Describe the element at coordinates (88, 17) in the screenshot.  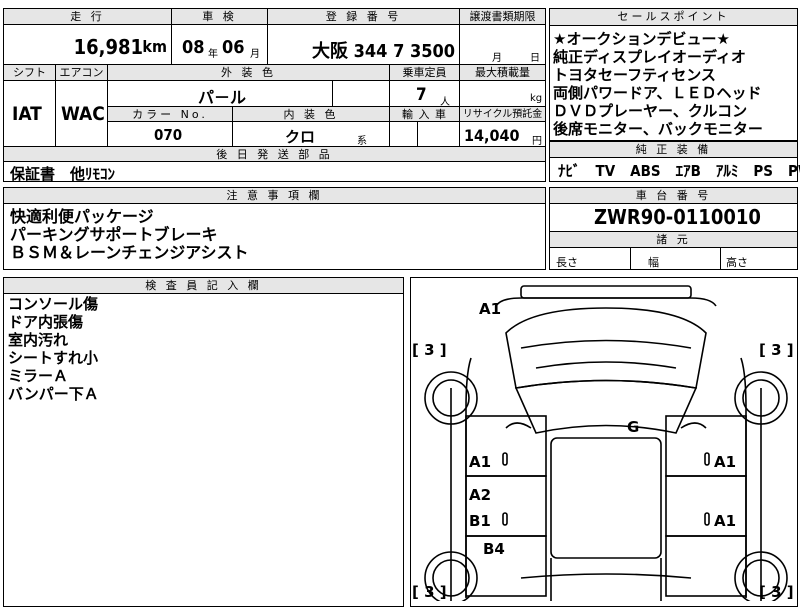
I see `mileage-header: 走 行` at that location.